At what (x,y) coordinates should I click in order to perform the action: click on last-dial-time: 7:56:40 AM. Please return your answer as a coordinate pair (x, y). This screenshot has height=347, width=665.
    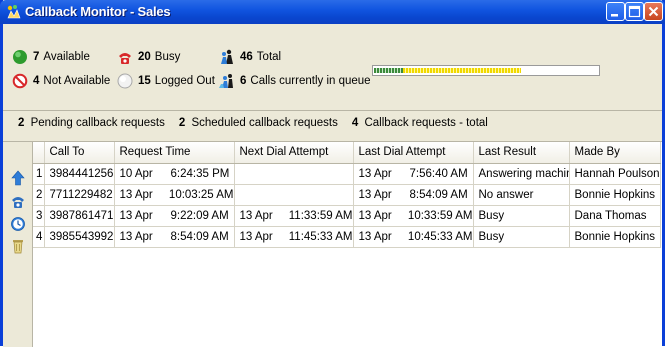
    Looking at the image, I should click on (438, 173).